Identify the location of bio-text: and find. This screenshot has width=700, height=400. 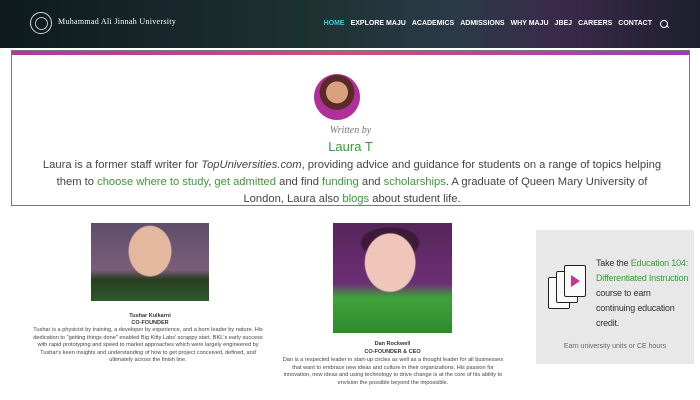
(299, 182).